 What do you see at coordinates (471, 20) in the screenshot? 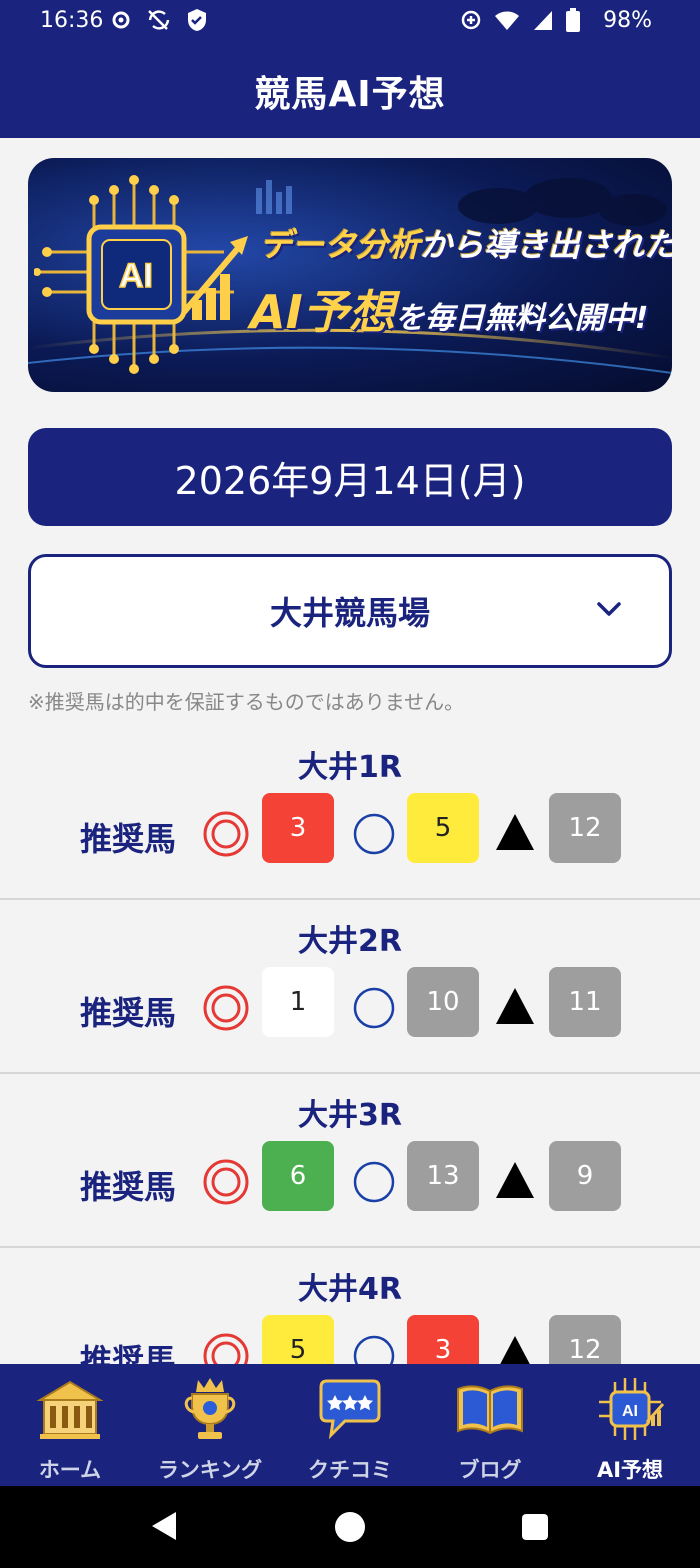
I see `data-saver-icon` at bounding box center [471, 20].